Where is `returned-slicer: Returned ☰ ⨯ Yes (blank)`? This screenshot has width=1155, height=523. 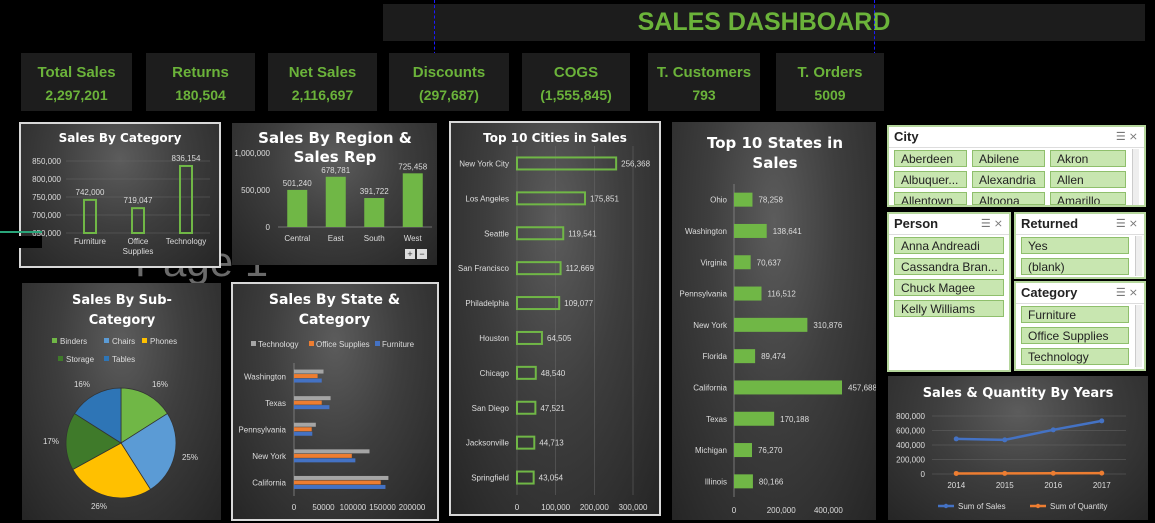 returned-slicer: Returned ☰ ⨯ Yes (blank) is located at coordinates (1080, 245).